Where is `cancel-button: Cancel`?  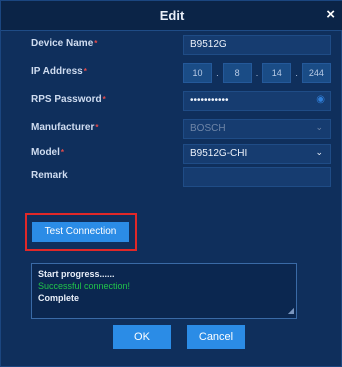 cancel-button: Cancel is located at coordinates (216, 337).